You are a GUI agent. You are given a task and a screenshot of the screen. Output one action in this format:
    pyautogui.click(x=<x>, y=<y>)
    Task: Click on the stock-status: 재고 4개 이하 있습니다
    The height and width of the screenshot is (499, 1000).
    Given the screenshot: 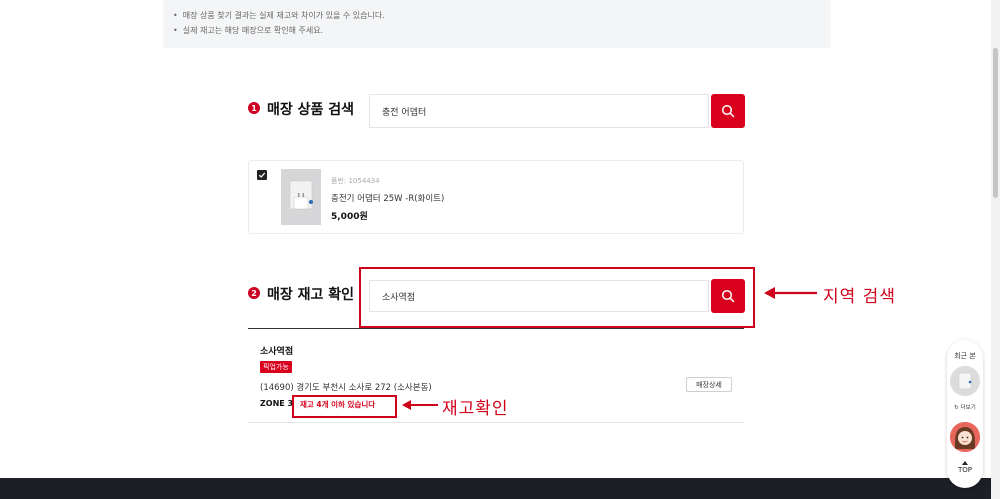 What is the action you would take?
    pyautogui.click(x=338, y=404)
    